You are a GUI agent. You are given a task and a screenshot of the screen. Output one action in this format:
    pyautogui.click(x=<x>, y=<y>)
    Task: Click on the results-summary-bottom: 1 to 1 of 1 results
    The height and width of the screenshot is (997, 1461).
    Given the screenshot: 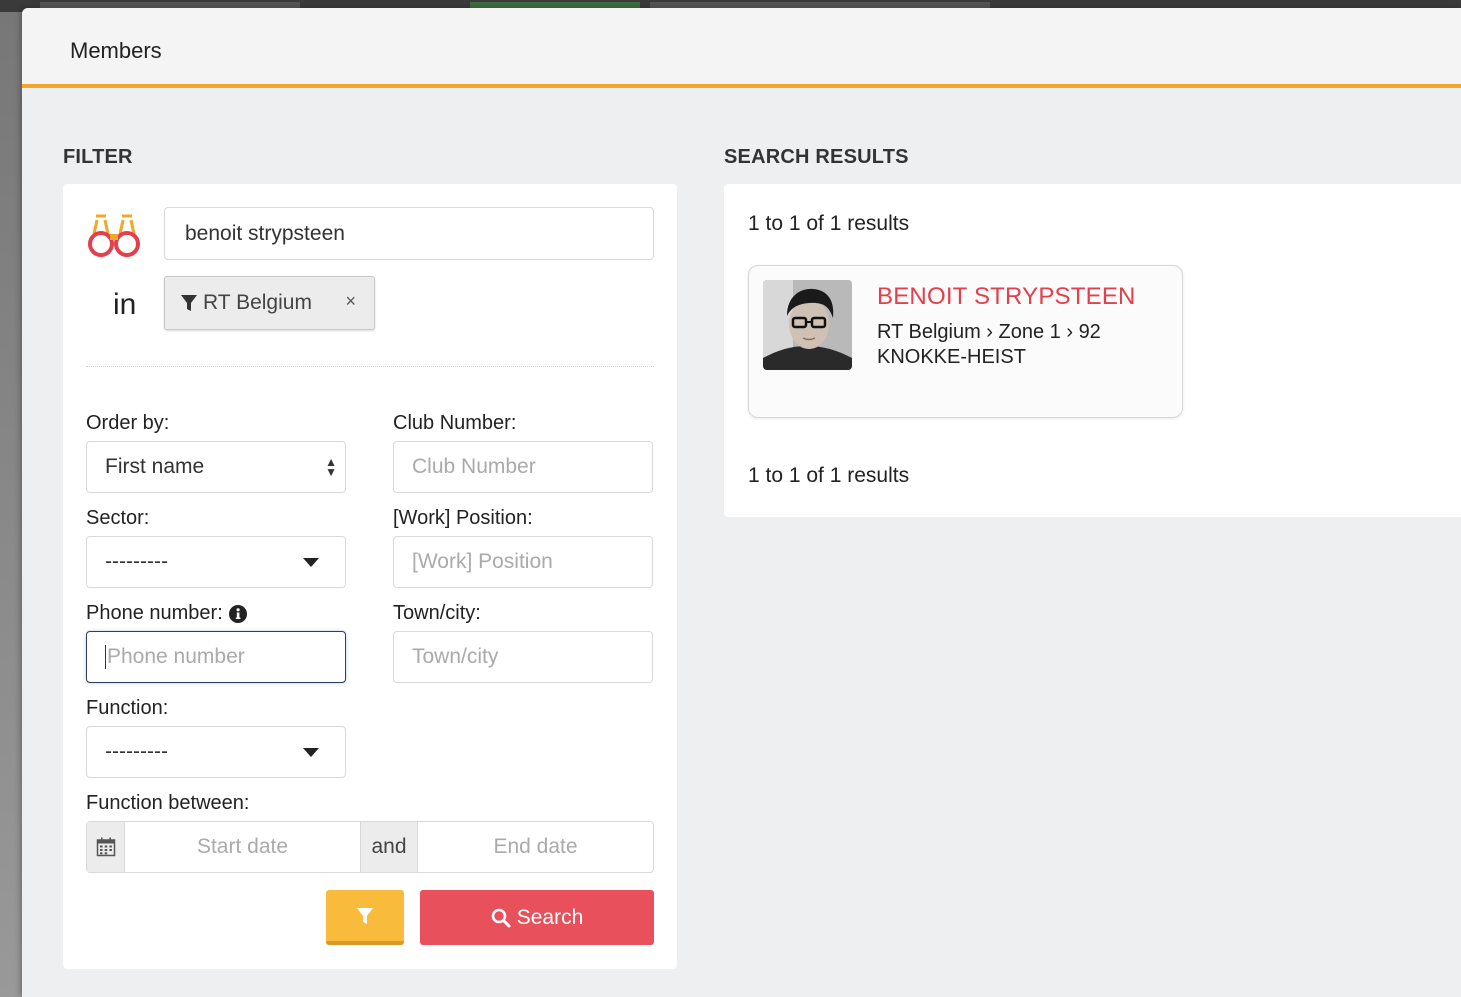 What is the action you would take?
    pyautogui.click(x=829, y=475)
    